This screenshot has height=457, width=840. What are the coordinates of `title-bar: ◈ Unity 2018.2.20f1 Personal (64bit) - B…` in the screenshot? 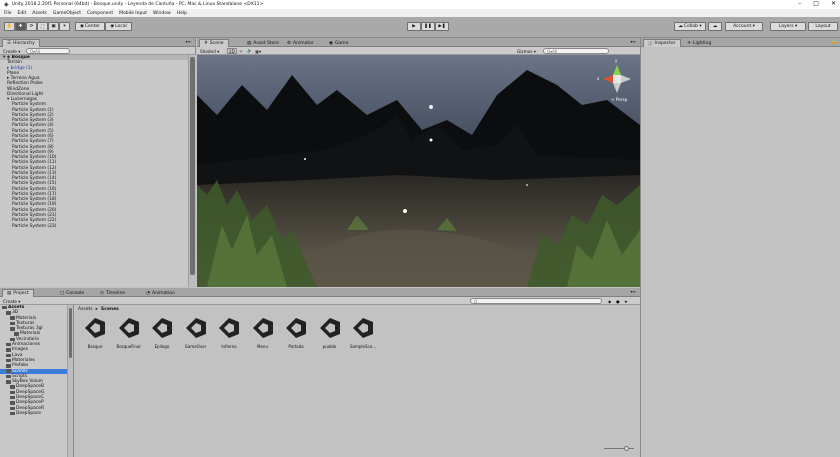 It's located at (420, 4).